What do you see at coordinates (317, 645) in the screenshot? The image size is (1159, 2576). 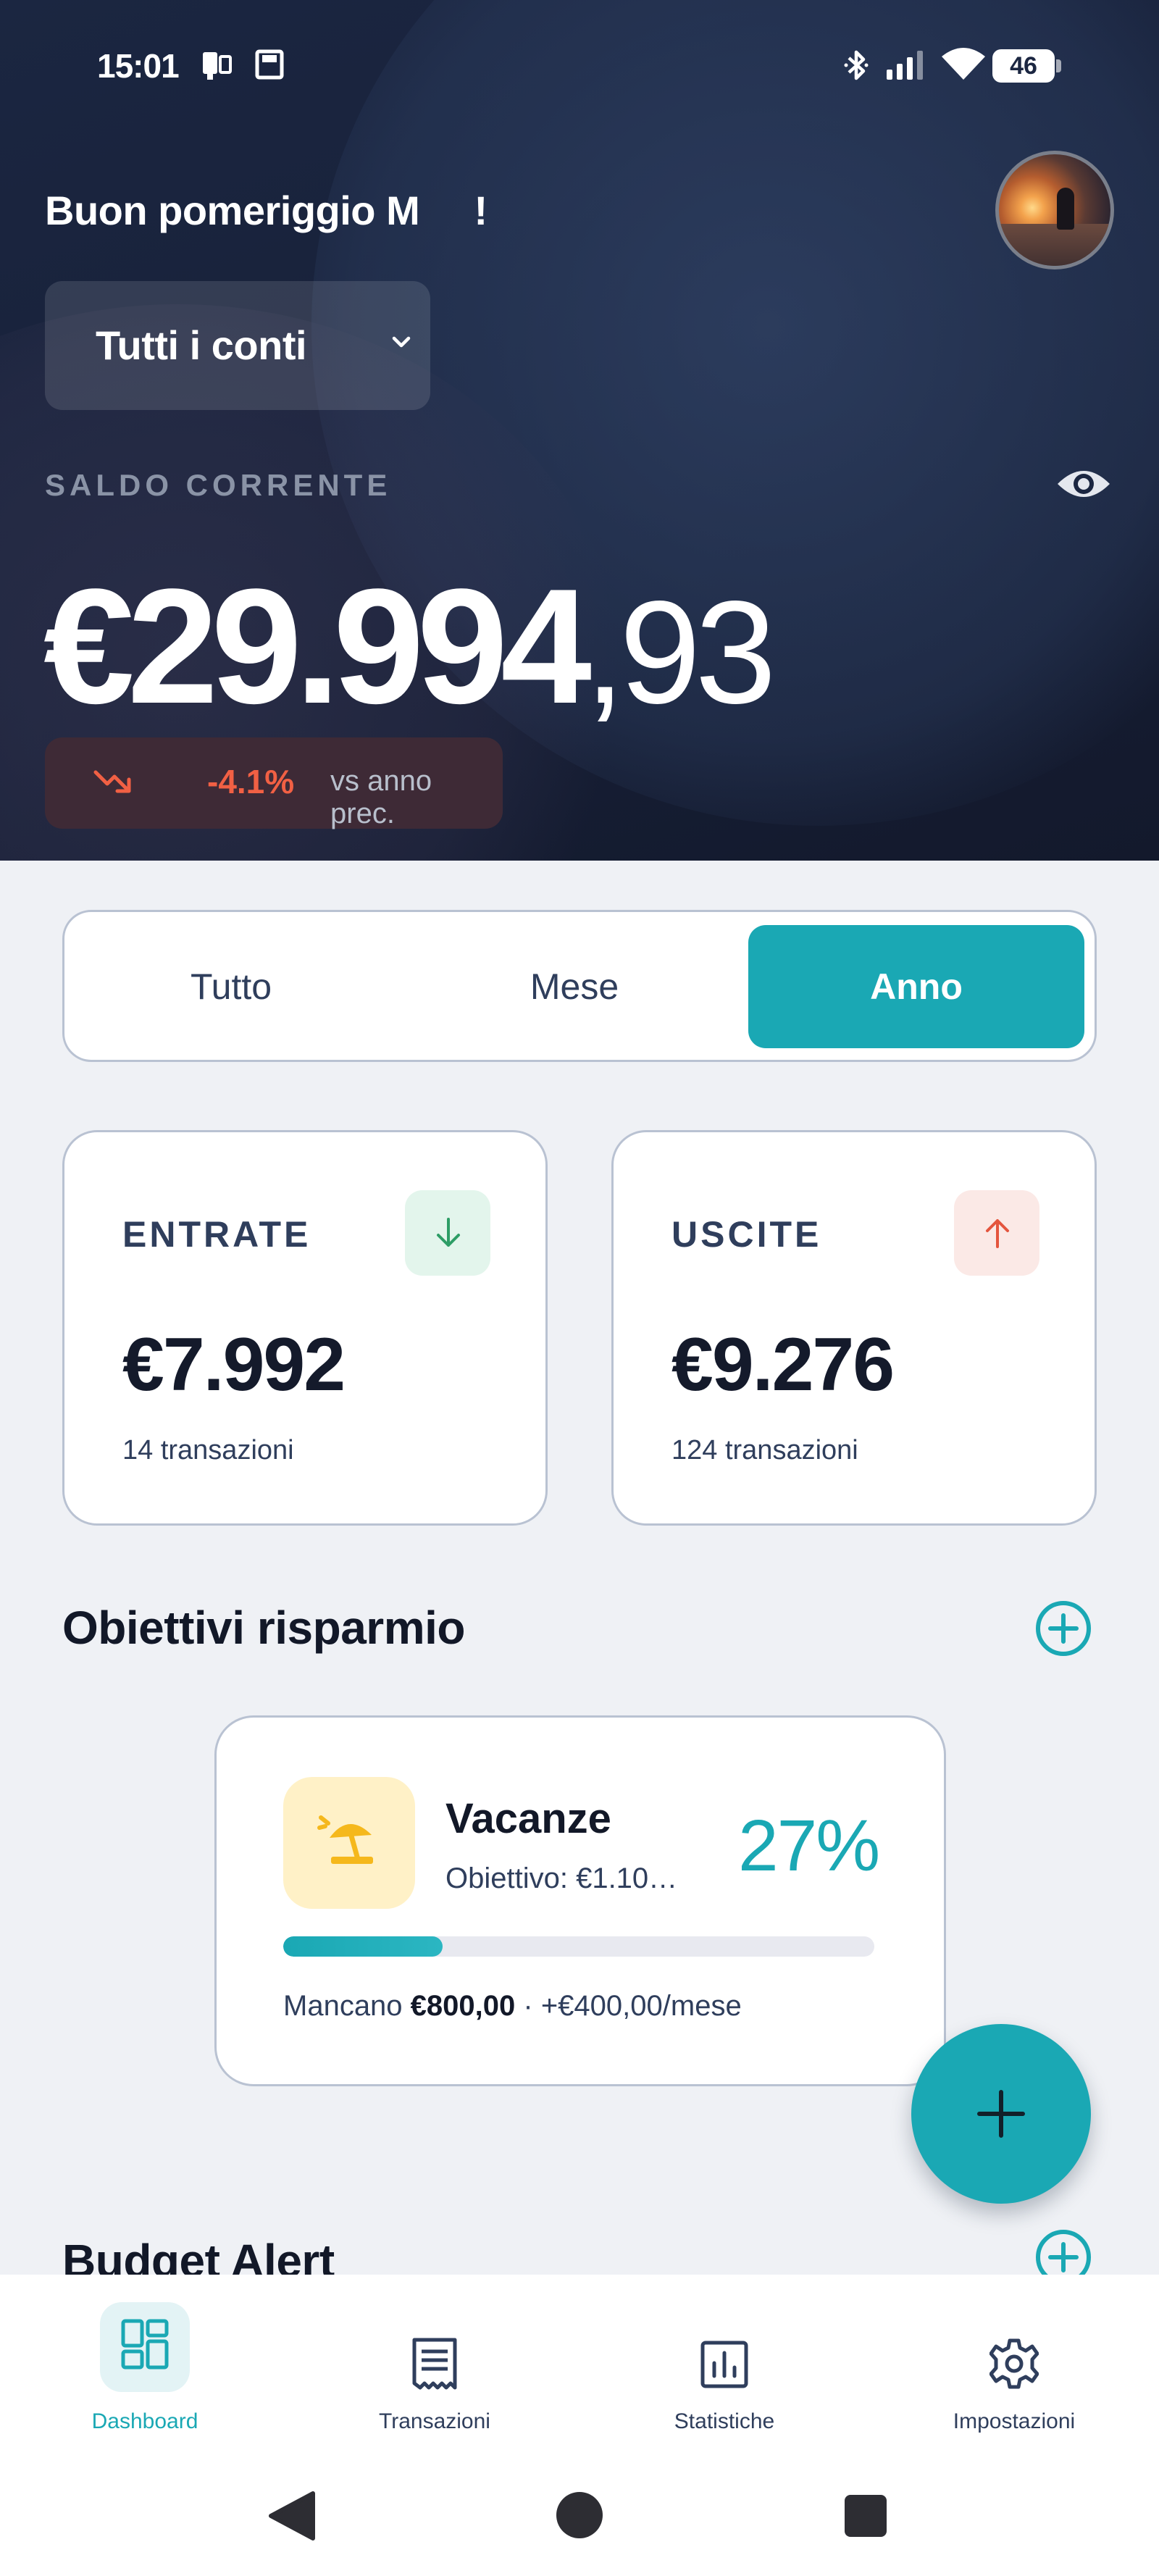 I see `balance-integer: €29.994` at bounding box center [317, 645].